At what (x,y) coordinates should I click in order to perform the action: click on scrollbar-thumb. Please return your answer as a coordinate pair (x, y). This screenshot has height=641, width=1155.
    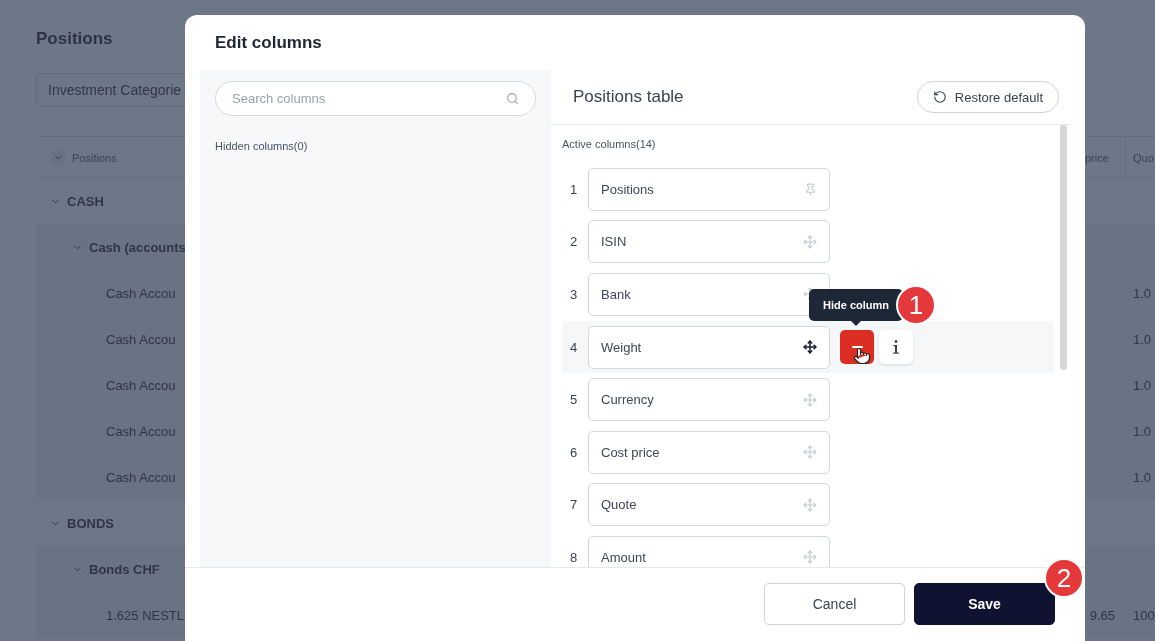
    Looking at the image, I should click on (1063, 247).